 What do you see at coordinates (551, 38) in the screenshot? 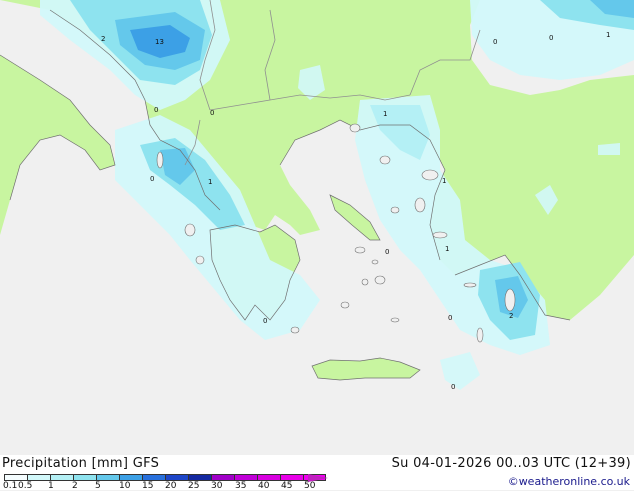
I see `value-label-black-sea-mid: 0` at bounding box center [551, 38].